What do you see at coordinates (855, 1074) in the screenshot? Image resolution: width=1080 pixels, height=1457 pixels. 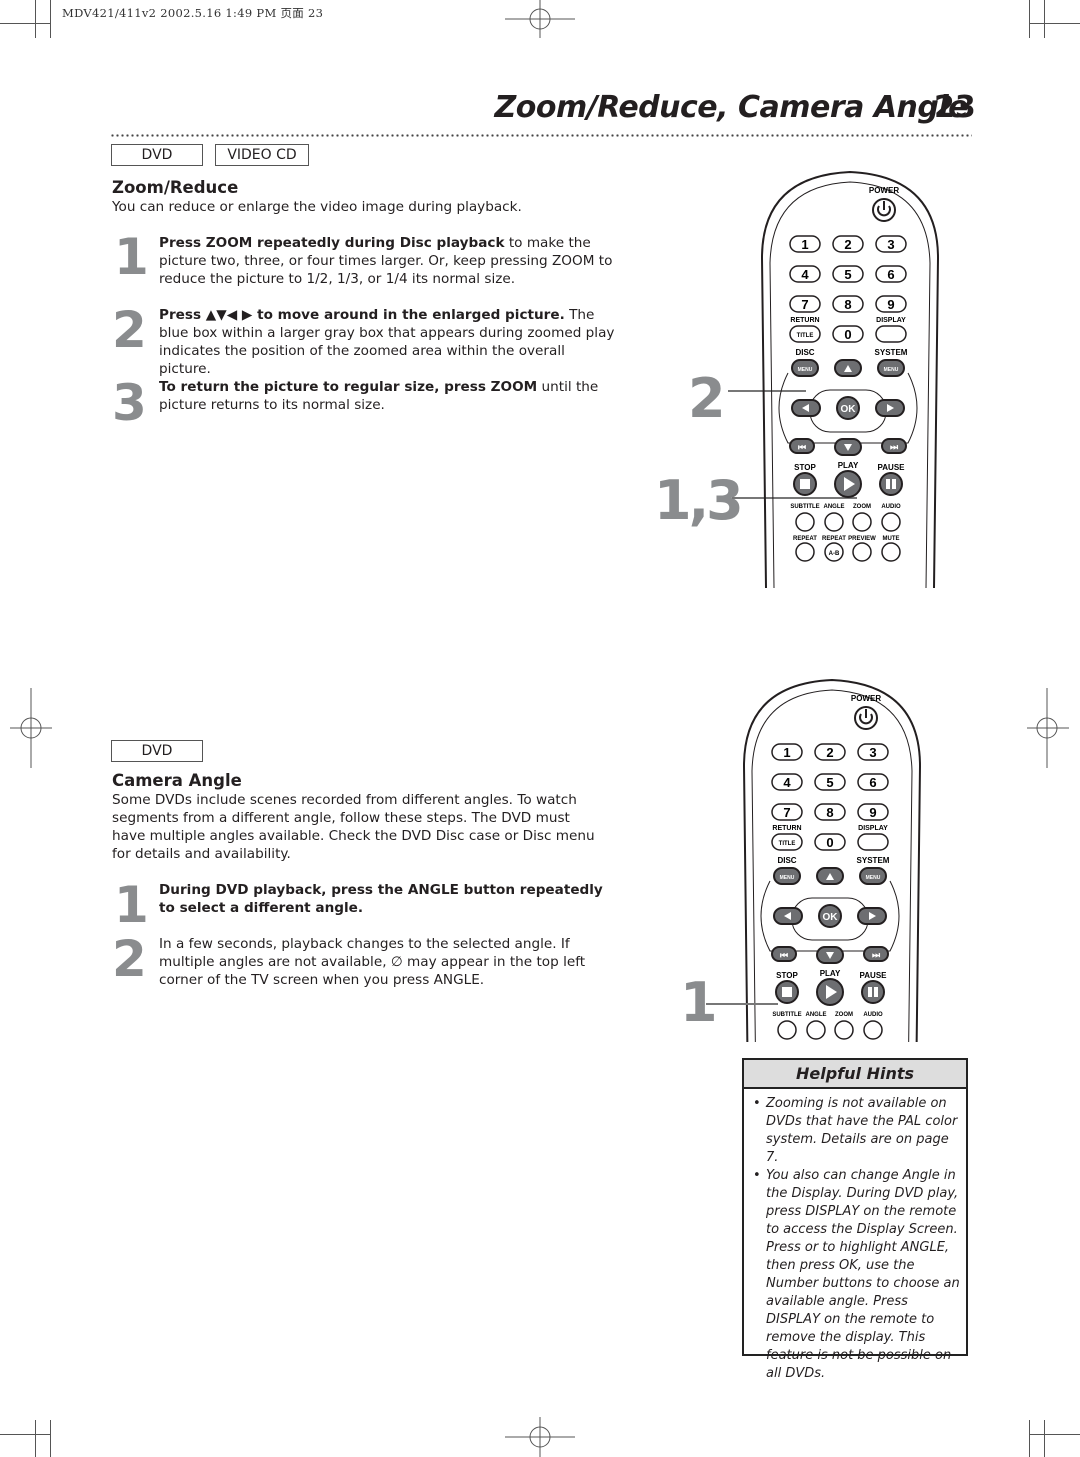 I see `helpful-hints-title: Helpful Hints` at bounding box center [855, 1074].